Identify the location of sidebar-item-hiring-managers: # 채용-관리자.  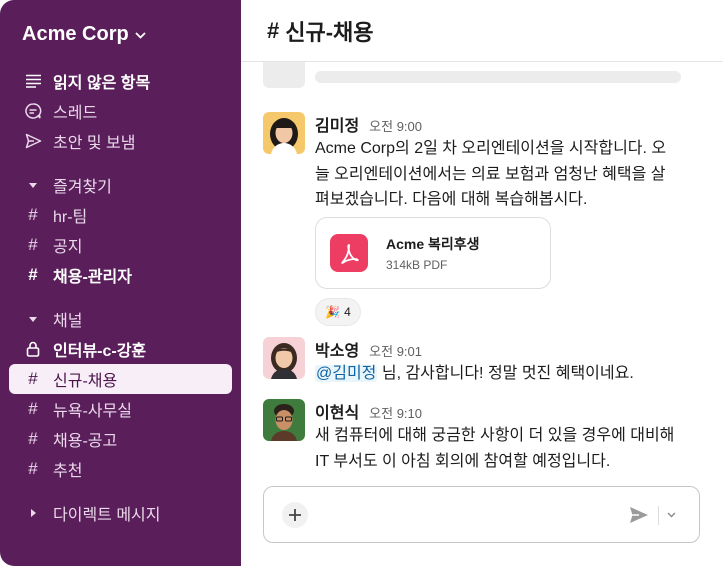
(120, 275).